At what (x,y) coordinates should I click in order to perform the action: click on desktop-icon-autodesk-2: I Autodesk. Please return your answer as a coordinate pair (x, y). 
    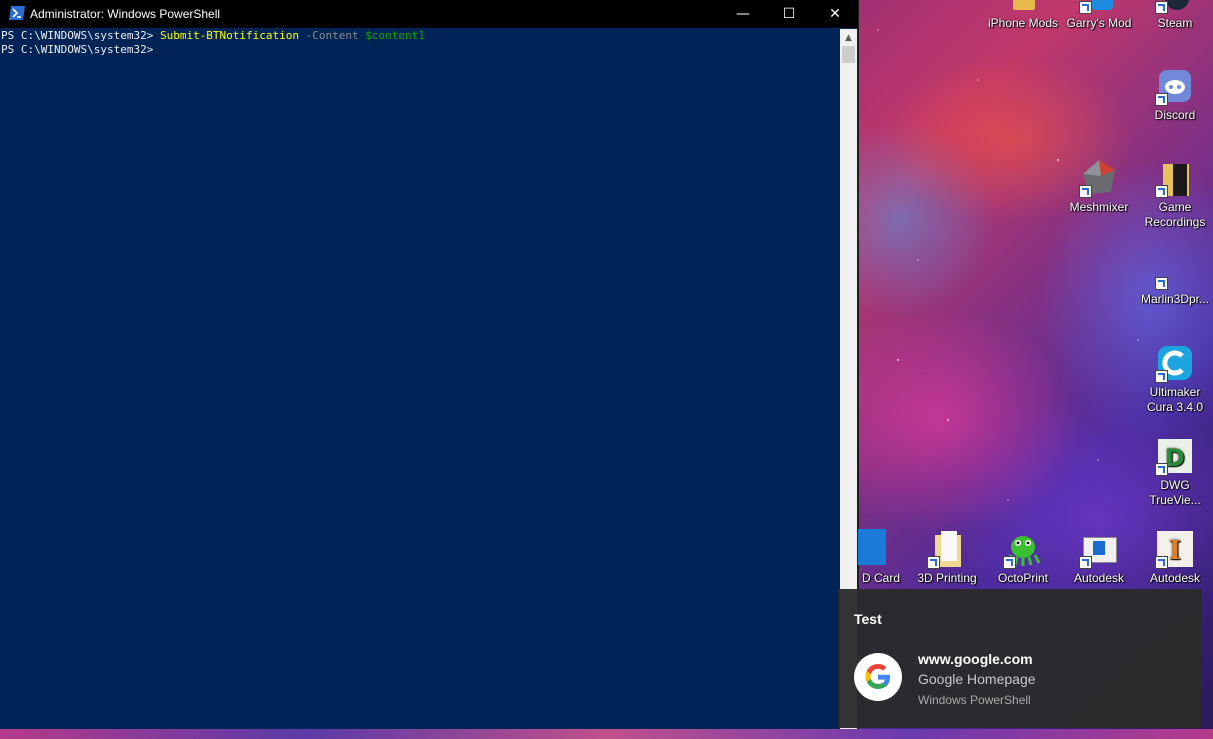
    Looking at the image, I should click on (1175, 557).